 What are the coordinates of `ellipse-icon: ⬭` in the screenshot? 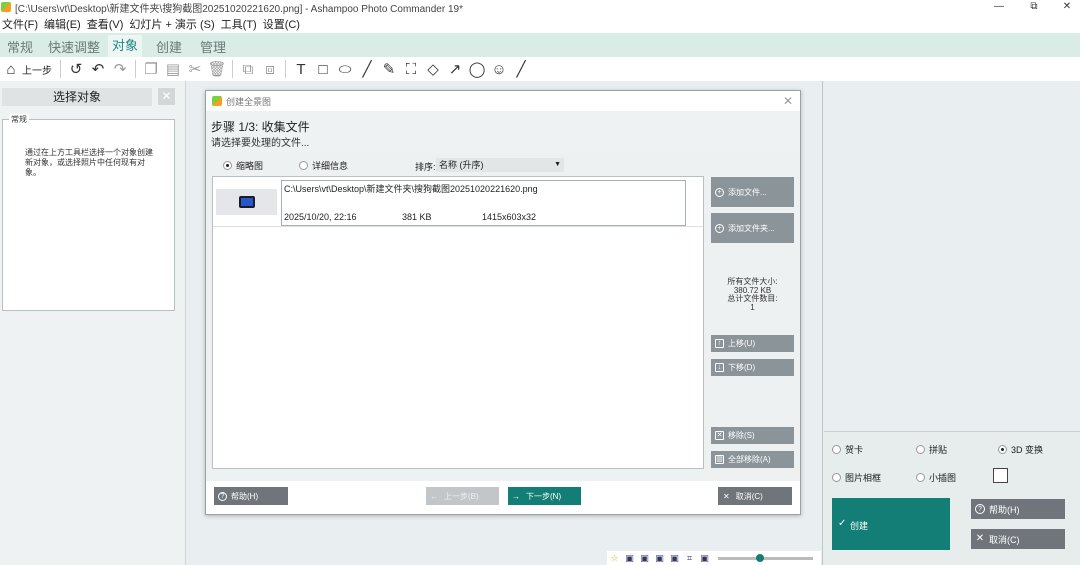 It's located at (345, 69).